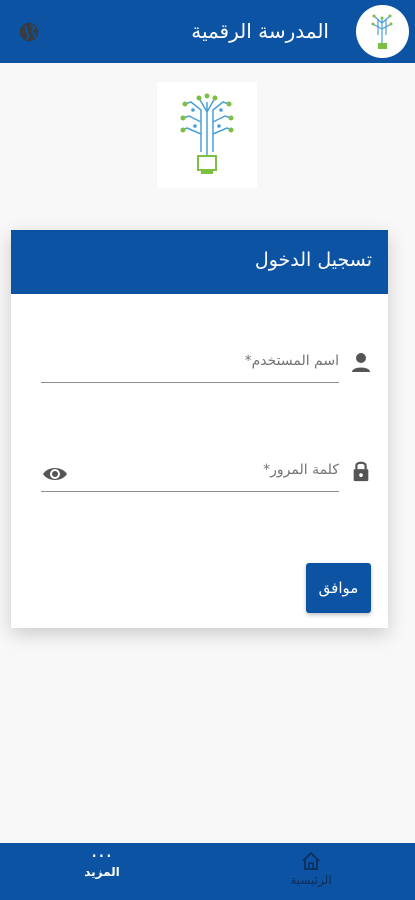 This screenshot has height=900, width=415. What do you see at coordinates (361, 362) in the screenshot?
I see `person-icon` at bounding box center [361, 362].